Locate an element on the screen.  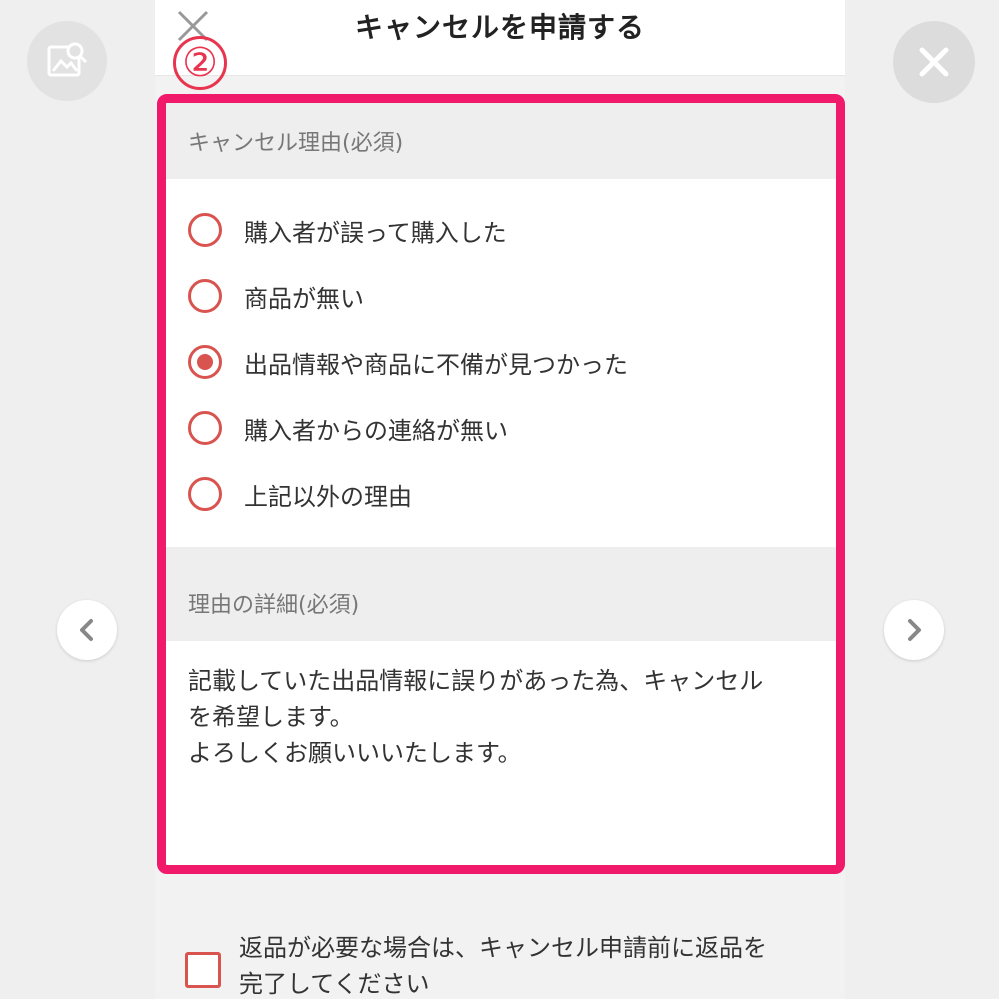
return-confirm-row: 返品が必要な場合は、キャンセル申請前に返品を 完了してください is located at coordinates (505, 964).